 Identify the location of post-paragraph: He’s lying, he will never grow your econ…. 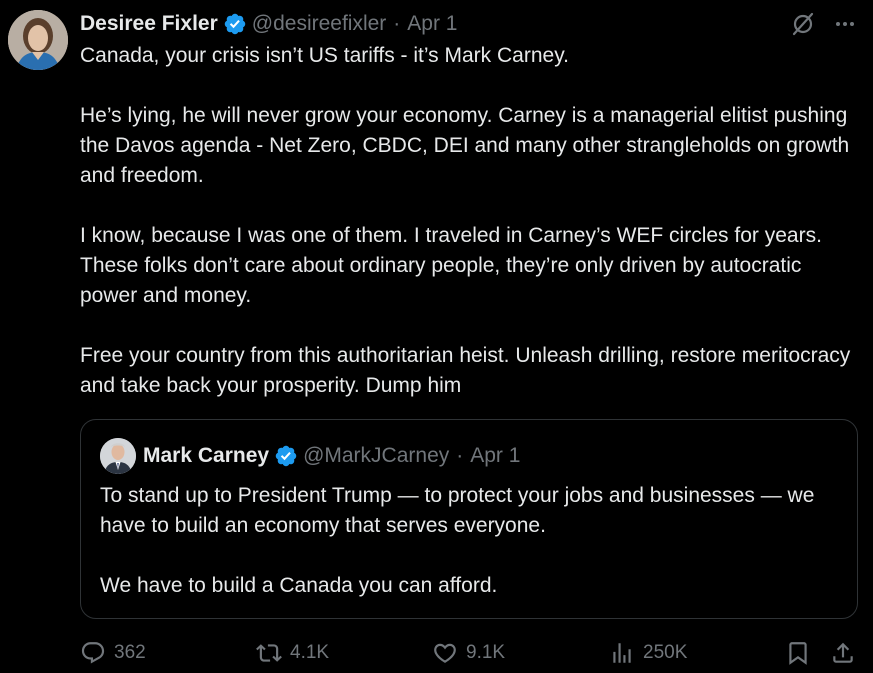
(465, 145).